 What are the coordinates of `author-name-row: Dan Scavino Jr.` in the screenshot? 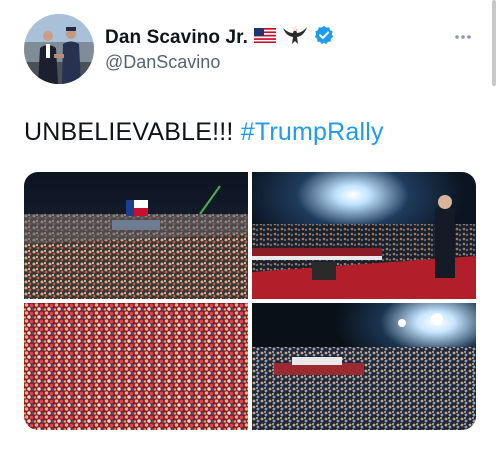 It's located at (219, 37).